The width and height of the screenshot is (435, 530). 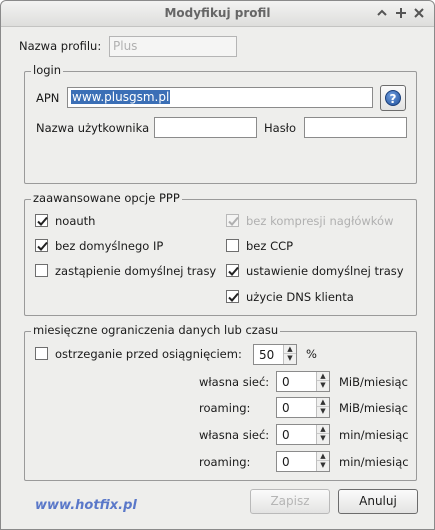 I want to click on replace-default-route-checkbox, so click(x=41, y=270).